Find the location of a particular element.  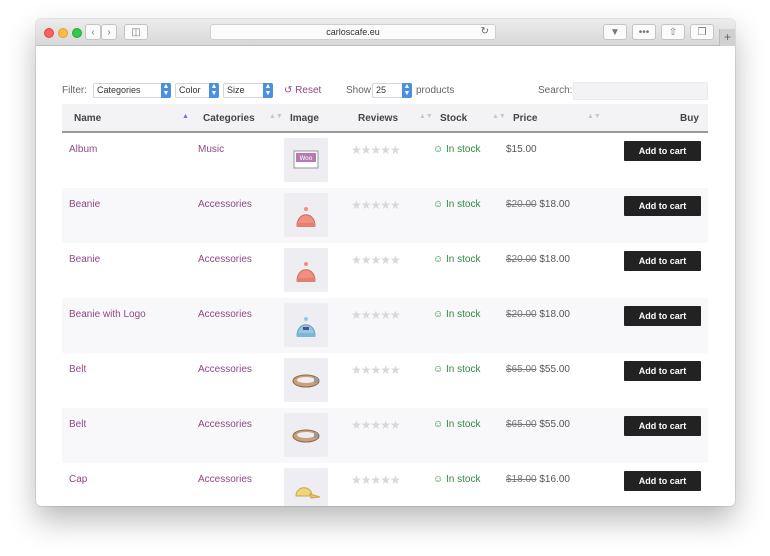

show-label: Show is located at coordinates (359, 90).